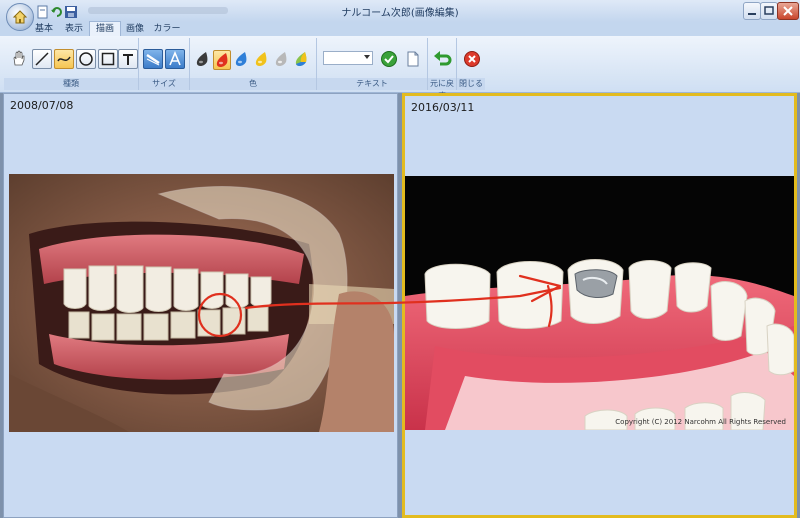 This screenshot has height=518, width=800. I want to click on hand-icon, so click(19, 58).